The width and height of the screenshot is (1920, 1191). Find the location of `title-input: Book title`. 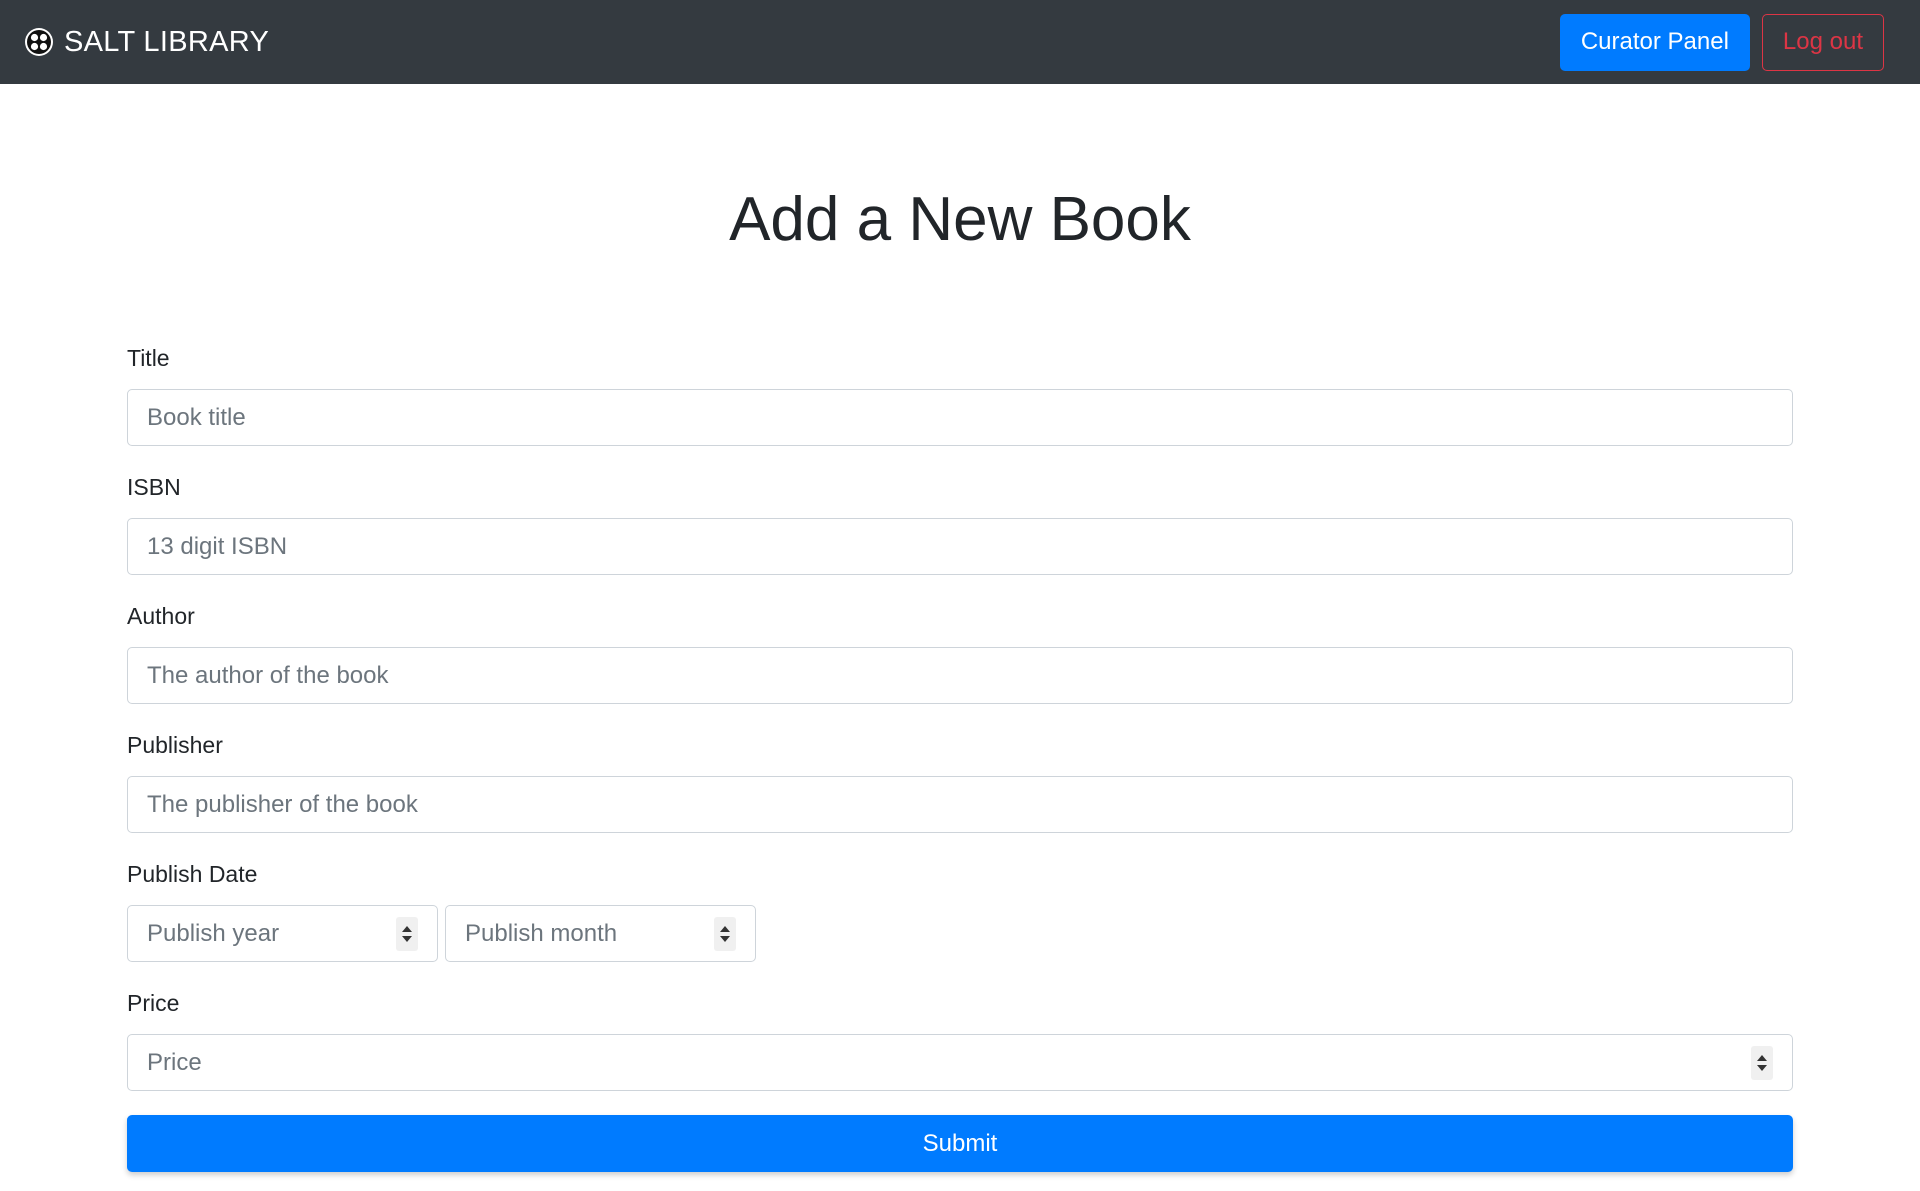

title-input: Book title is located at coordinates (960, 417).